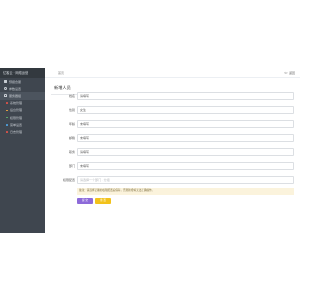 This screenshot has width=320, height=300. I want to click on field-label: 年龄, so click(71, 124).